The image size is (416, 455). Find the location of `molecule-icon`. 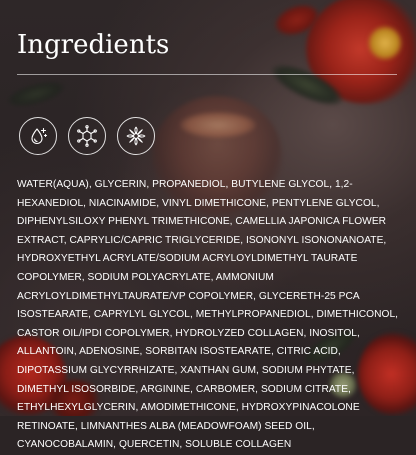

molecule-icon is located at coordinates (87, 136).